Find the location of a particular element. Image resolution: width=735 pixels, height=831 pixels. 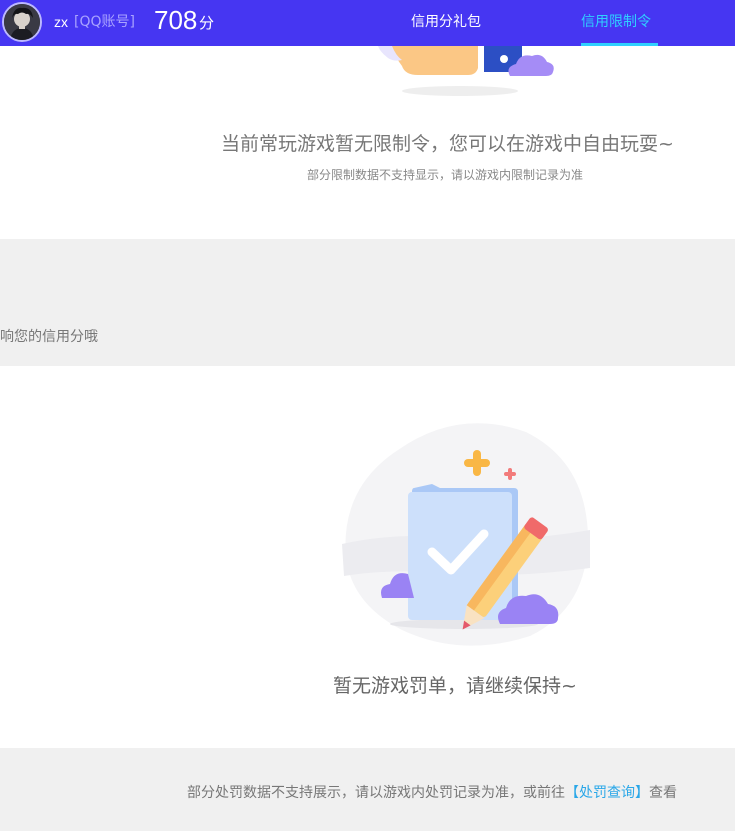

credit-score-unit: 分 is located at coordinates (207, 23).